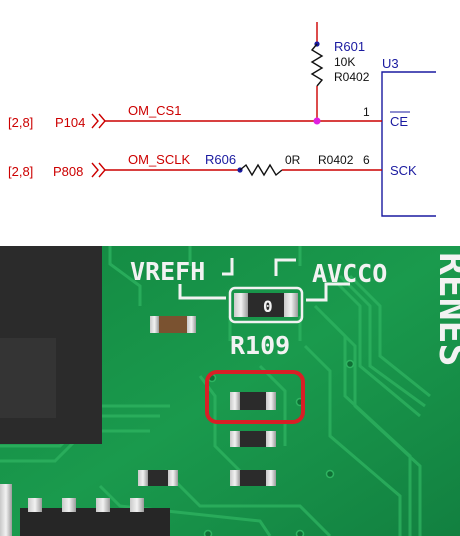 This screenshot has width=460, height=536. I want to click on sclk-sheet-ref: [2,8], so click(20, 171).